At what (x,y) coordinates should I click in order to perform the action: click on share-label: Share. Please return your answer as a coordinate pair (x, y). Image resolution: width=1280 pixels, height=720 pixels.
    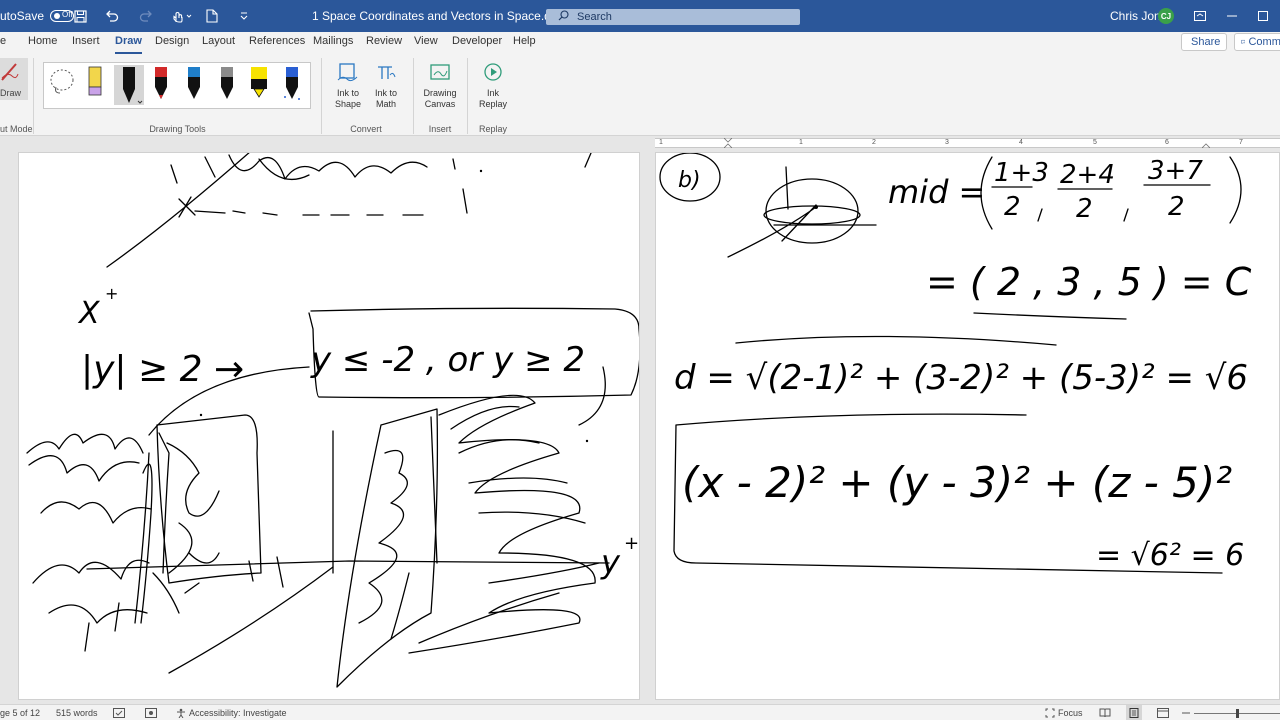
    Looking at the image, I should click on (1206, 42).